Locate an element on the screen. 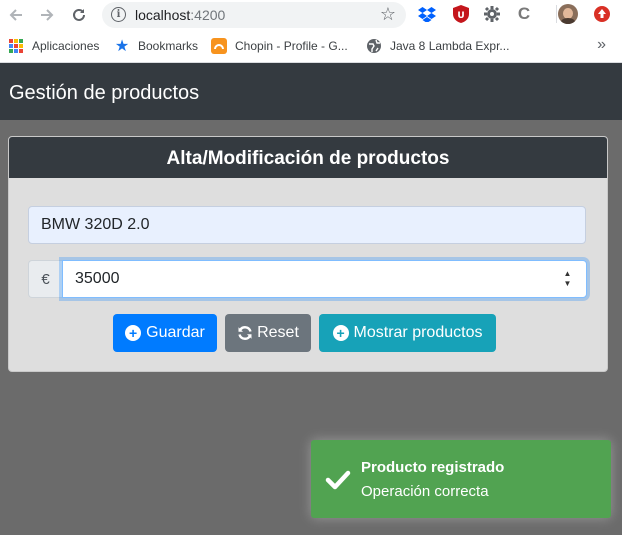 Image resolution: width=622 pixels, height=535 pixels. globe-icon is located at coordinates (374, 46).